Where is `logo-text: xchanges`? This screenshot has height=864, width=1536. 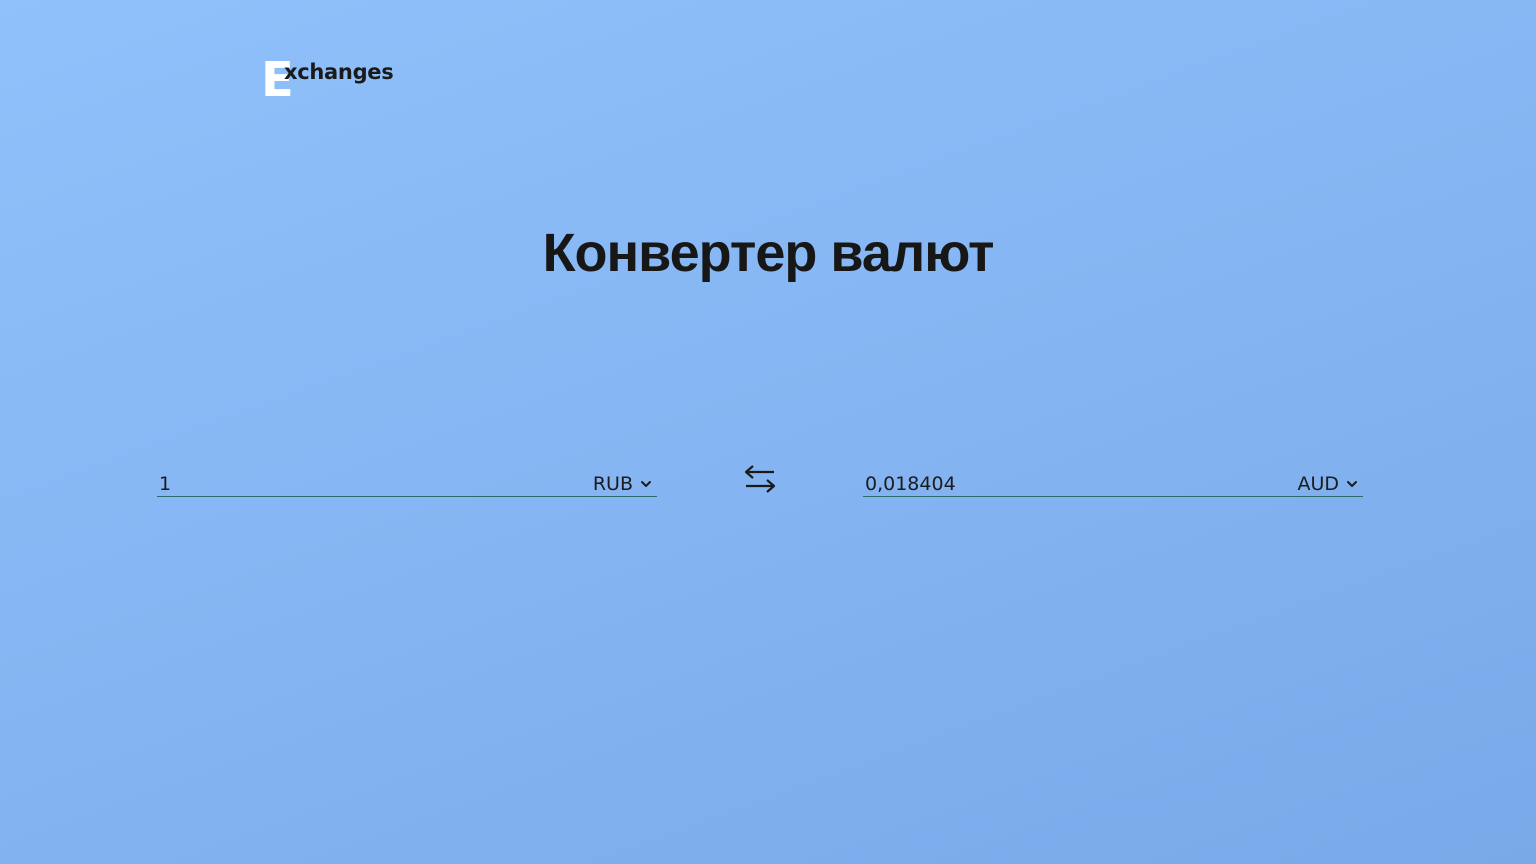 logo-text: xchanges is located at coordinates (339, 72).